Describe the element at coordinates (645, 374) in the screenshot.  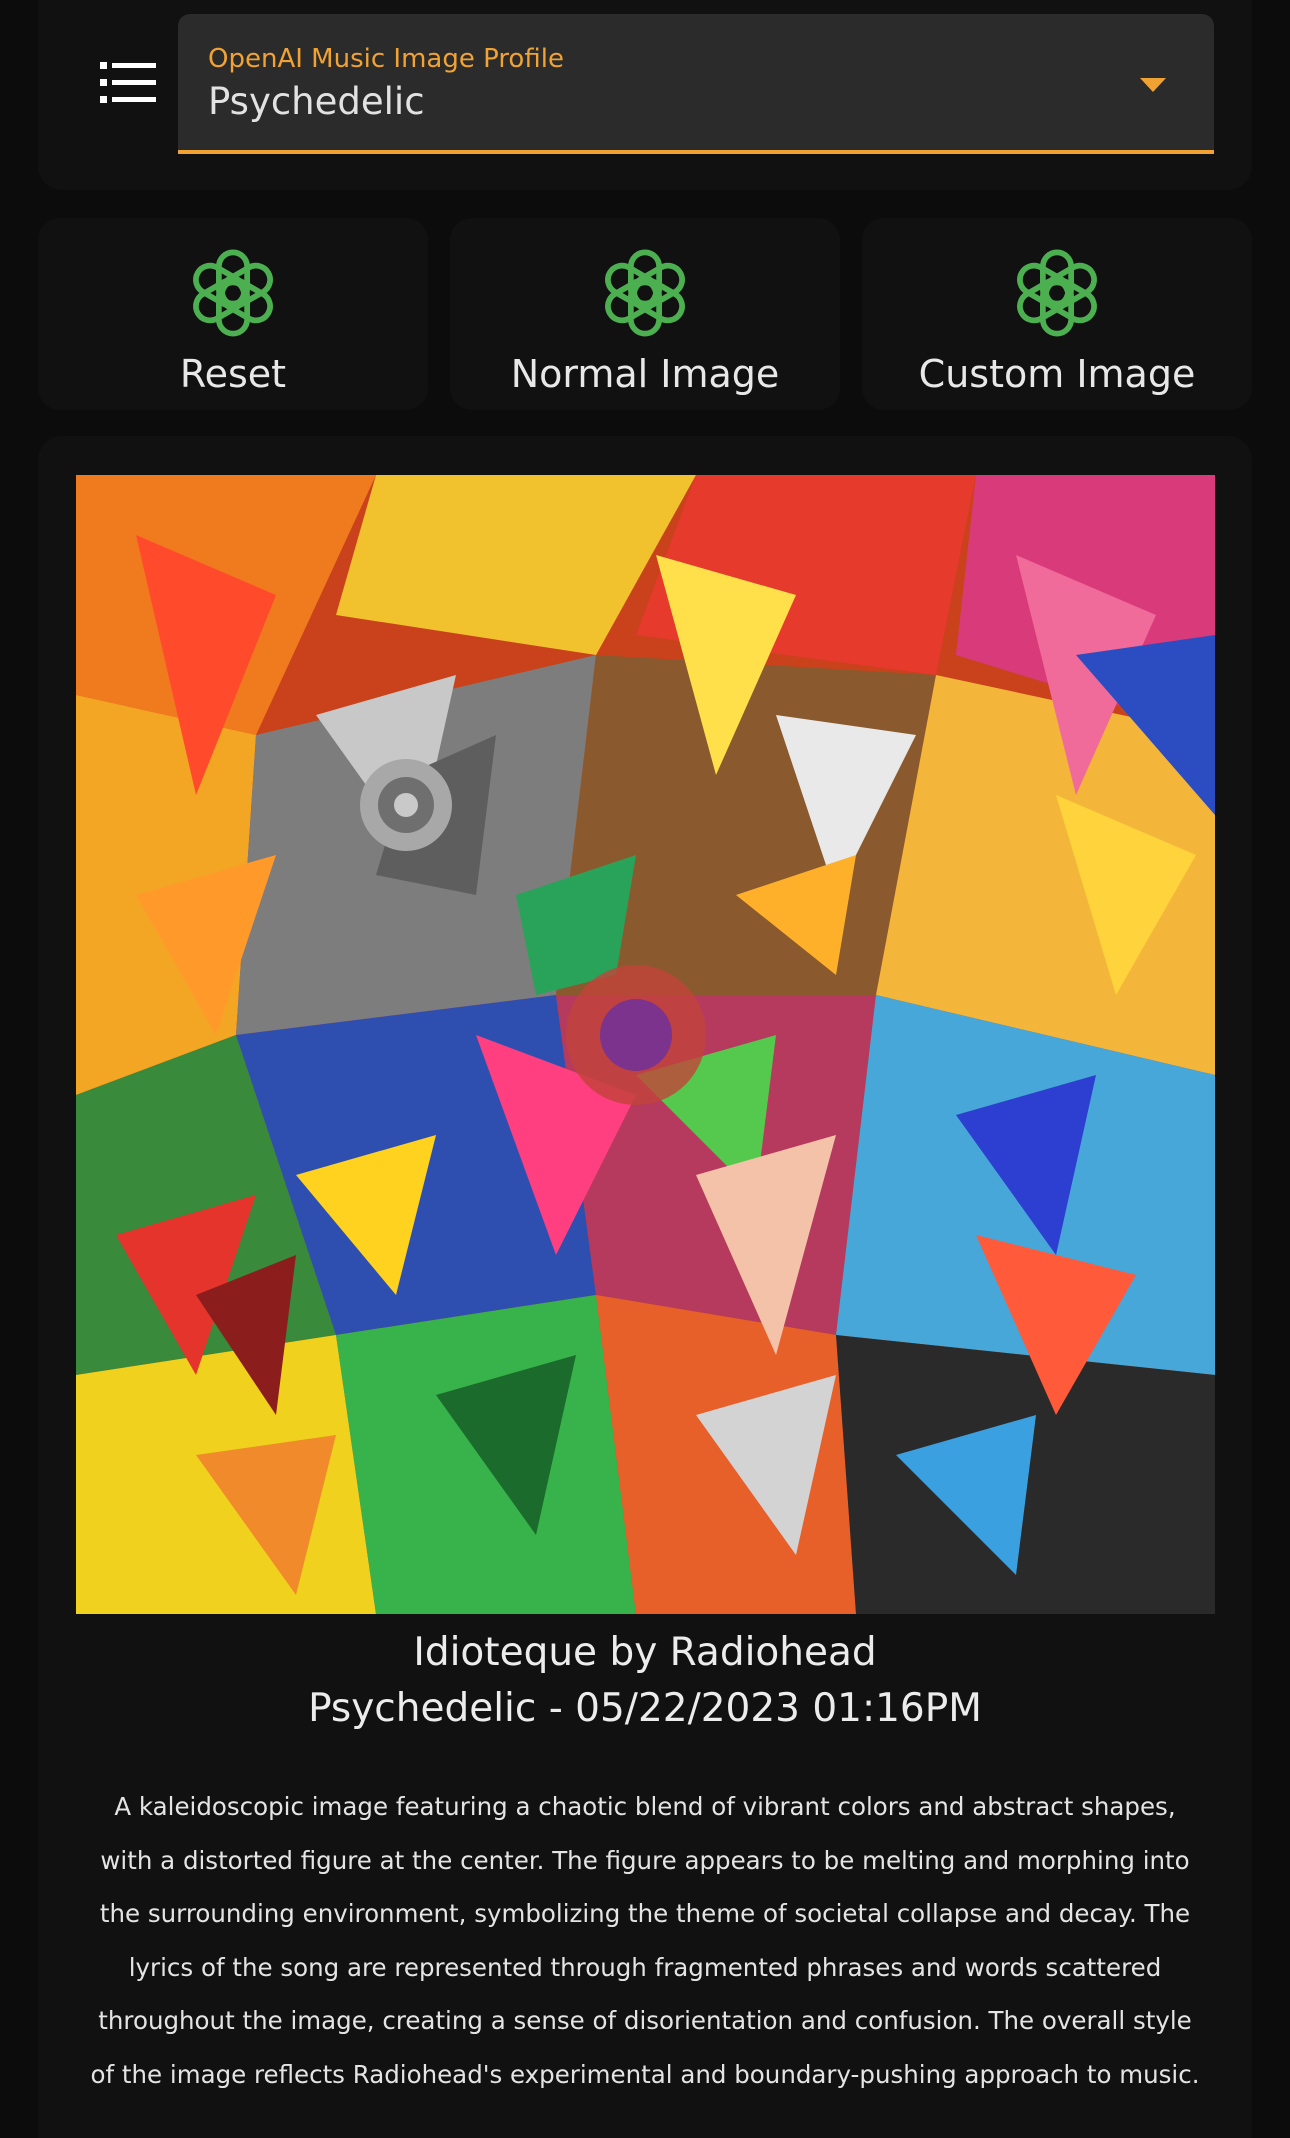
I see `normal-image-button-label: Normal Image` at that location.